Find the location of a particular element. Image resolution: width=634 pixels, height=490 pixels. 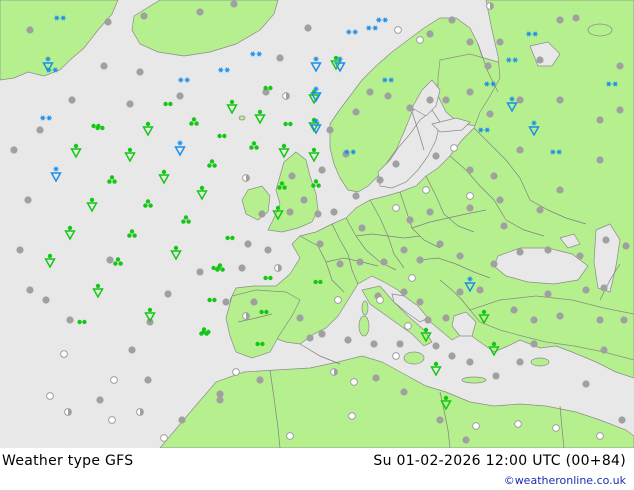

cyprus is located at coordinates (540, 362).